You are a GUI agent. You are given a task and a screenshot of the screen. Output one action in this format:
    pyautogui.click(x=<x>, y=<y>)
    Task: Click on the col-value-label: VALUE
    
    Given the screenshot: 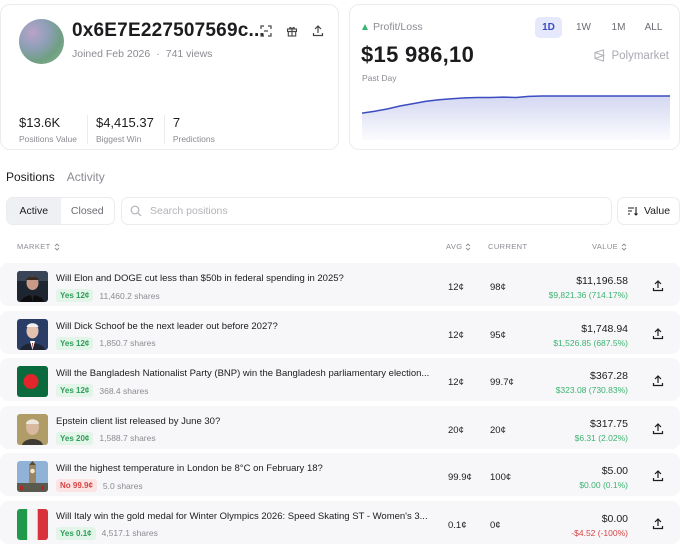 What is the action you would take?
    pyautogui.click(x=605, y=246)
    